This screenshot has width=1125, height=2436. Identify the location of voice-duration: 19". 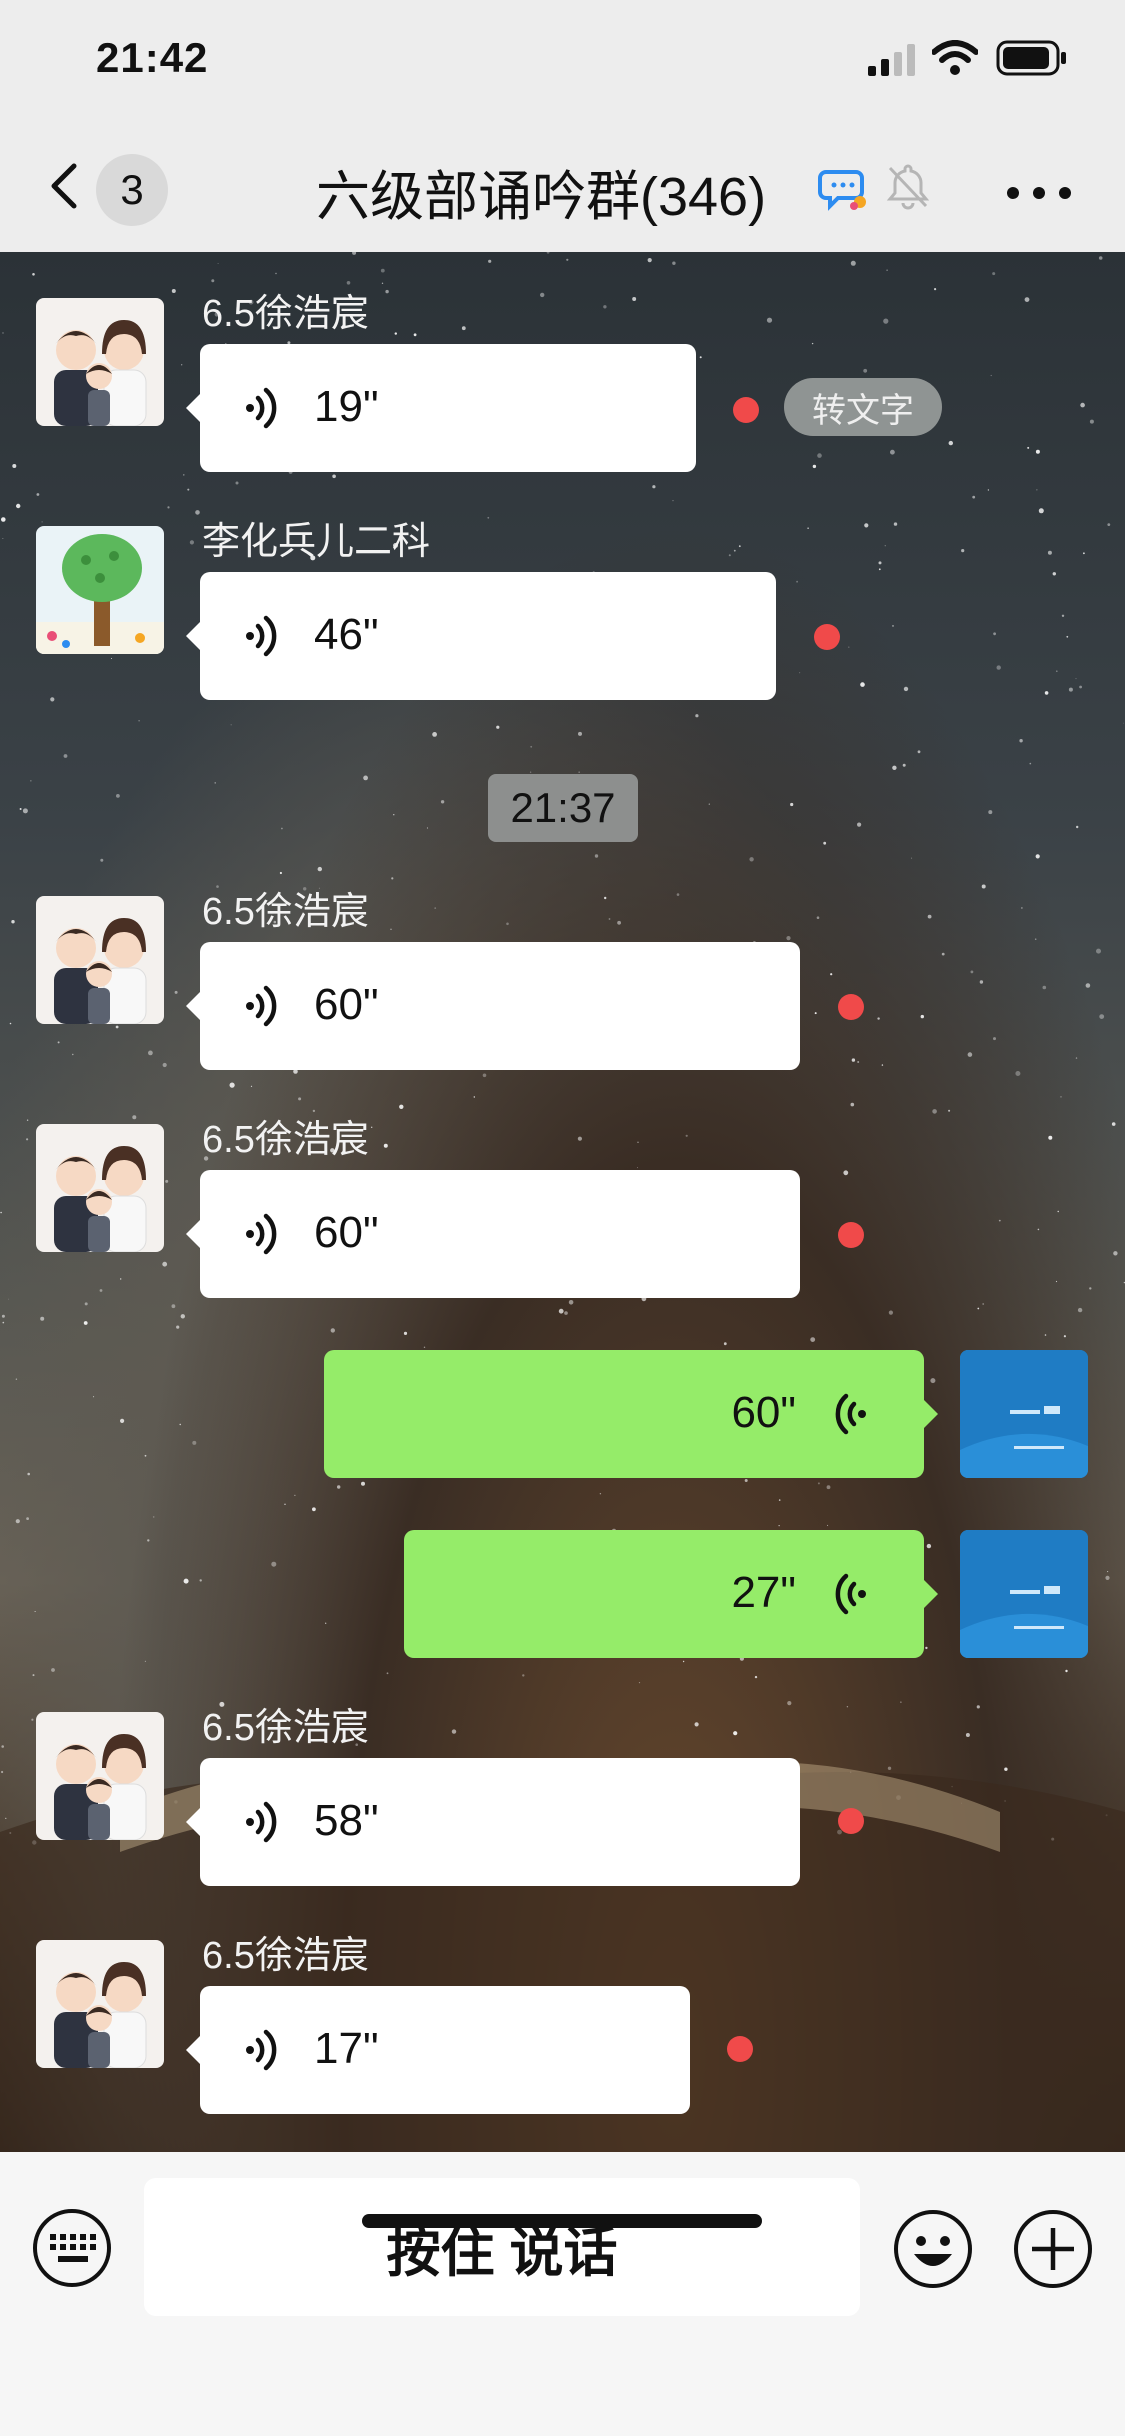
(346, 406).